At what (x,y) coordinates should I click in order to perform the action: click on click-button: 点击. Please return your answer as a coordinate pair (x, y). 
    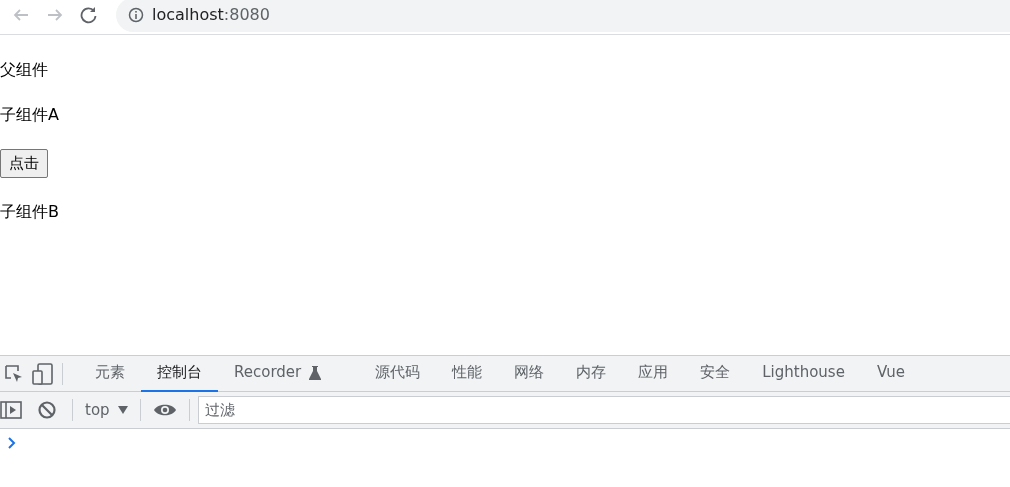
    Looking at the image, I should click on (24, 163).